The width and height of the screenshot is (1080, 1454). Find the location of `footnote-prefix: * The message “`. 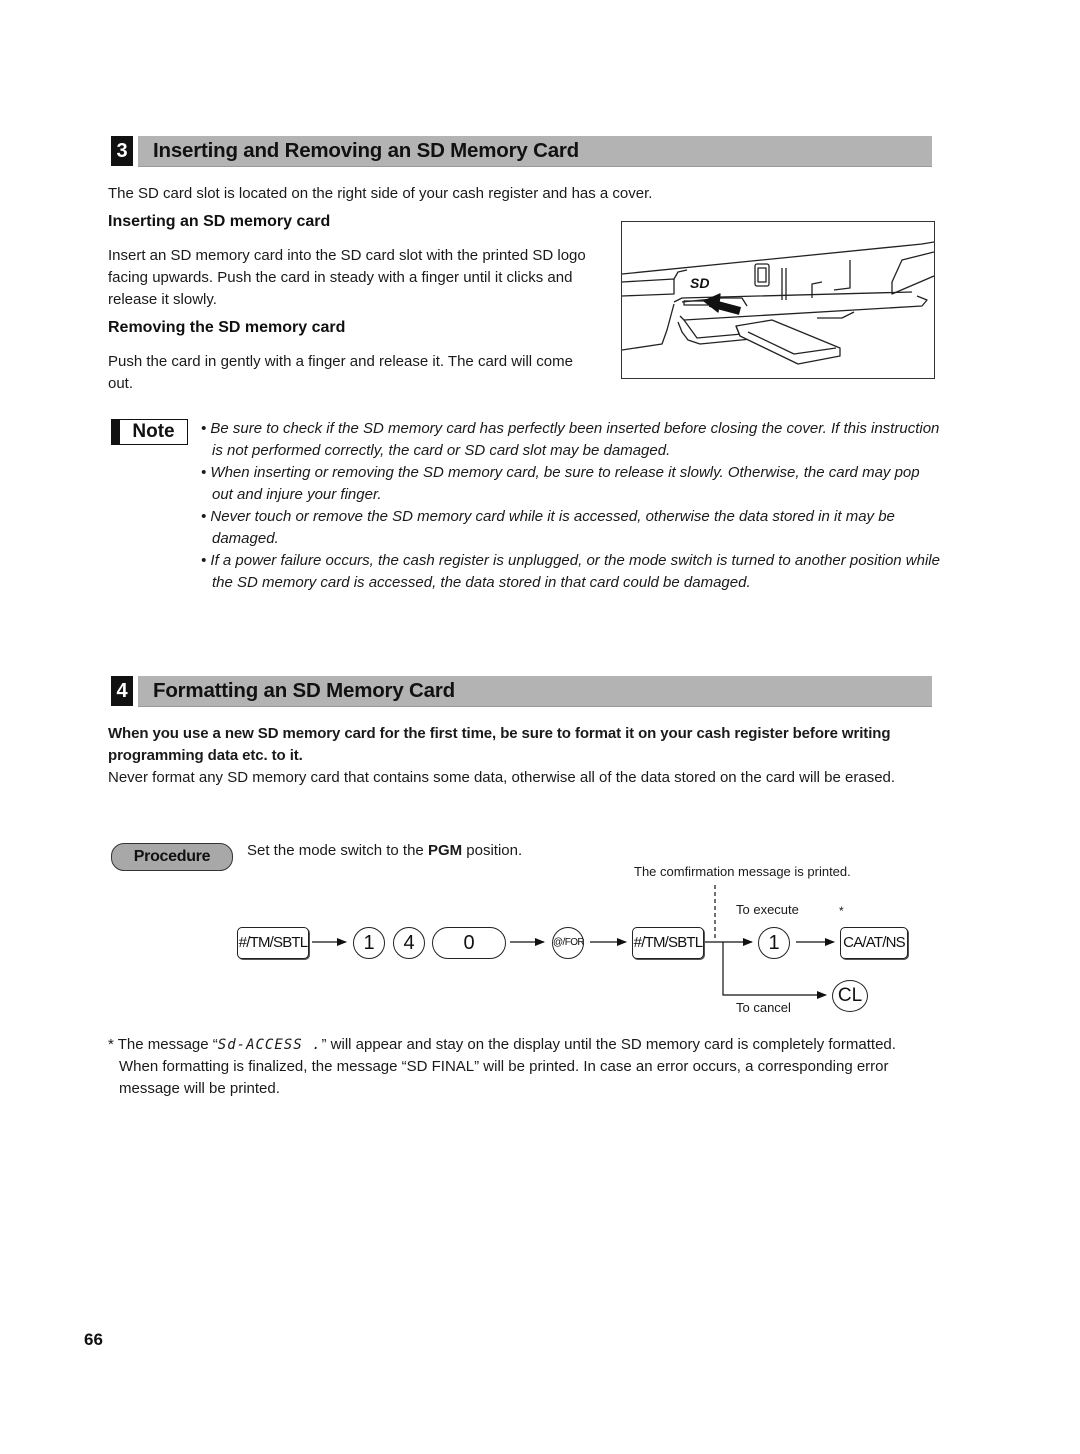

footnote-prefix: * The message “ is located at coordinates (163, 1044).